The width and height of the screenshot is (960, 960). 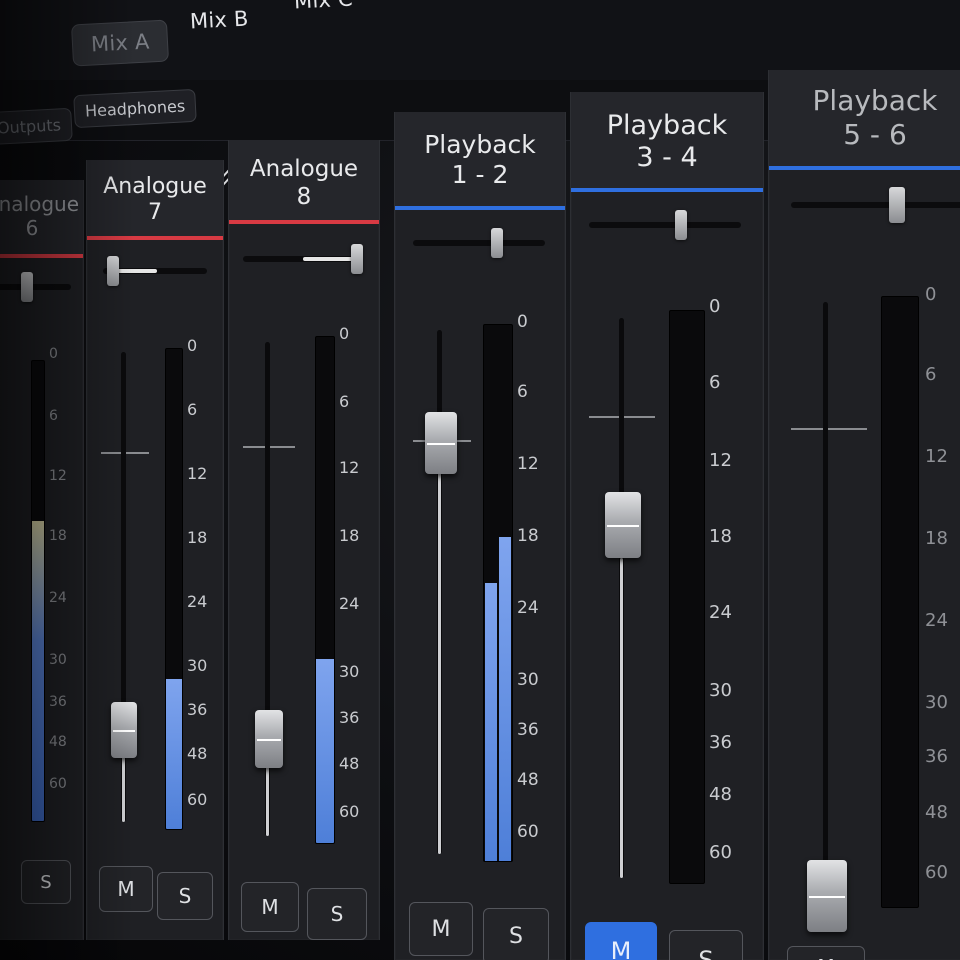 What do you see at coordinates (41, 219) in the screenshot?
I see `channel-header: Analogue 6` at bounding box center [41, 219].